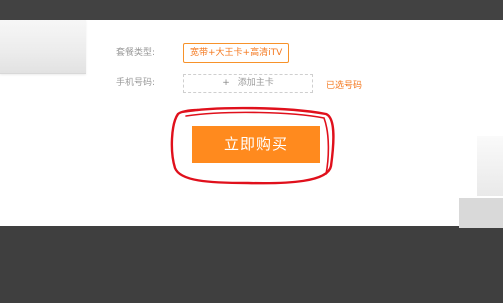  What do you see at coordinates (226, 83) in the screenshot?
I see `plus-icon: +` at bounding box center [226, 83].